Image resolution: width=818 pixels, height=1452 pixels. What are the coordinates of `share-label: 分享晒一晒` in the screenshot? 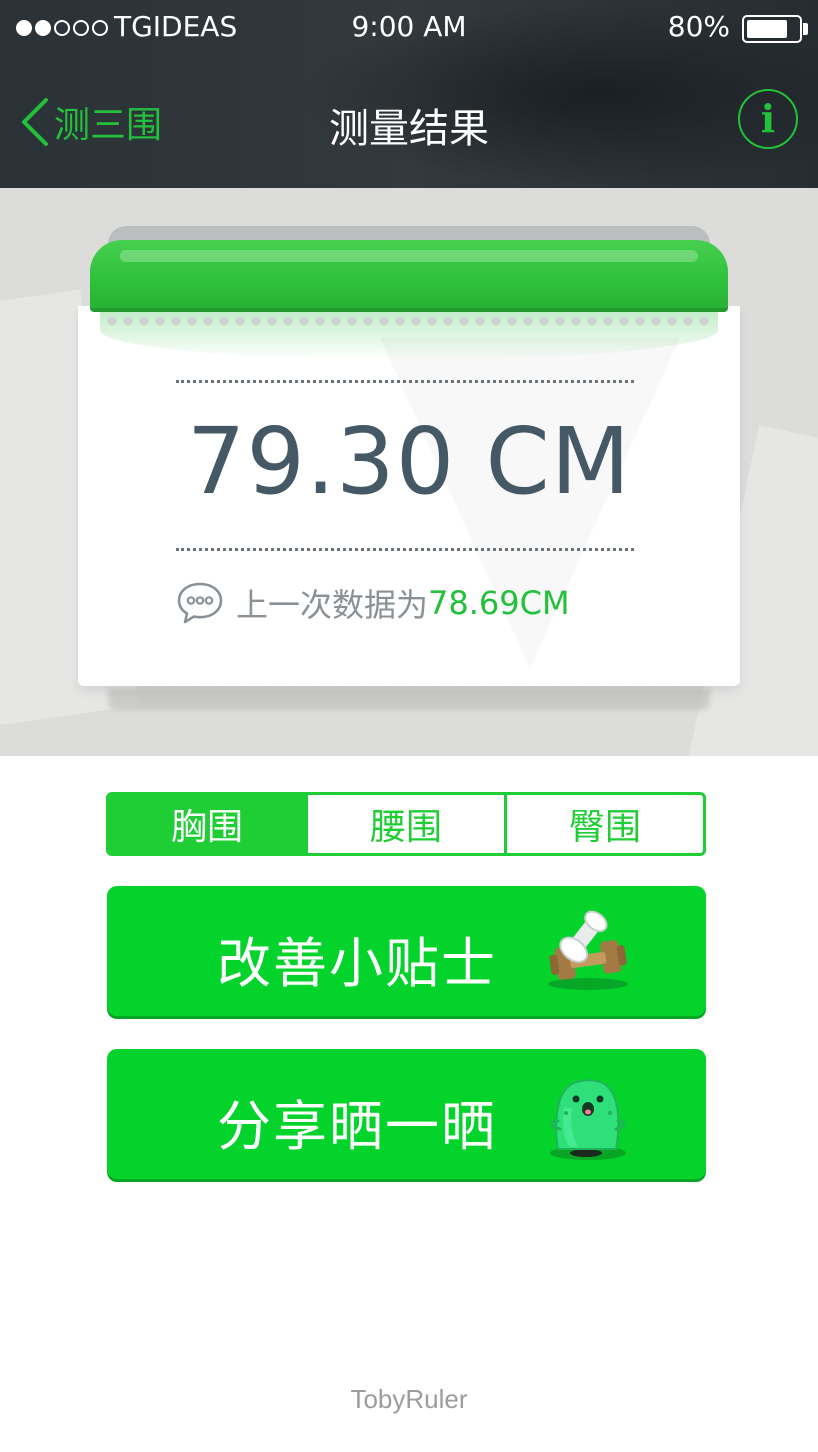 It's located at (357, 1126).